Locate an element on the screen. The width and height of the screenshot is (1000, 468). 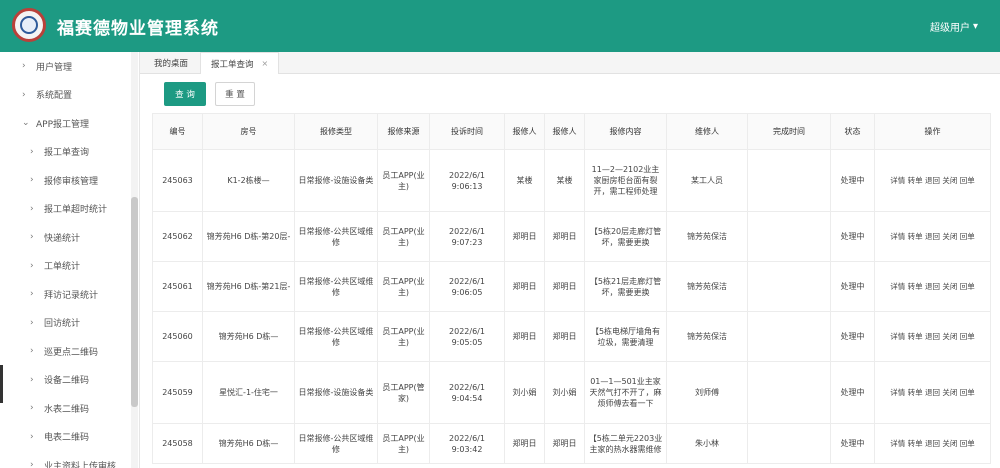
cell-id: 245059 is located at coordinates (177, 392).